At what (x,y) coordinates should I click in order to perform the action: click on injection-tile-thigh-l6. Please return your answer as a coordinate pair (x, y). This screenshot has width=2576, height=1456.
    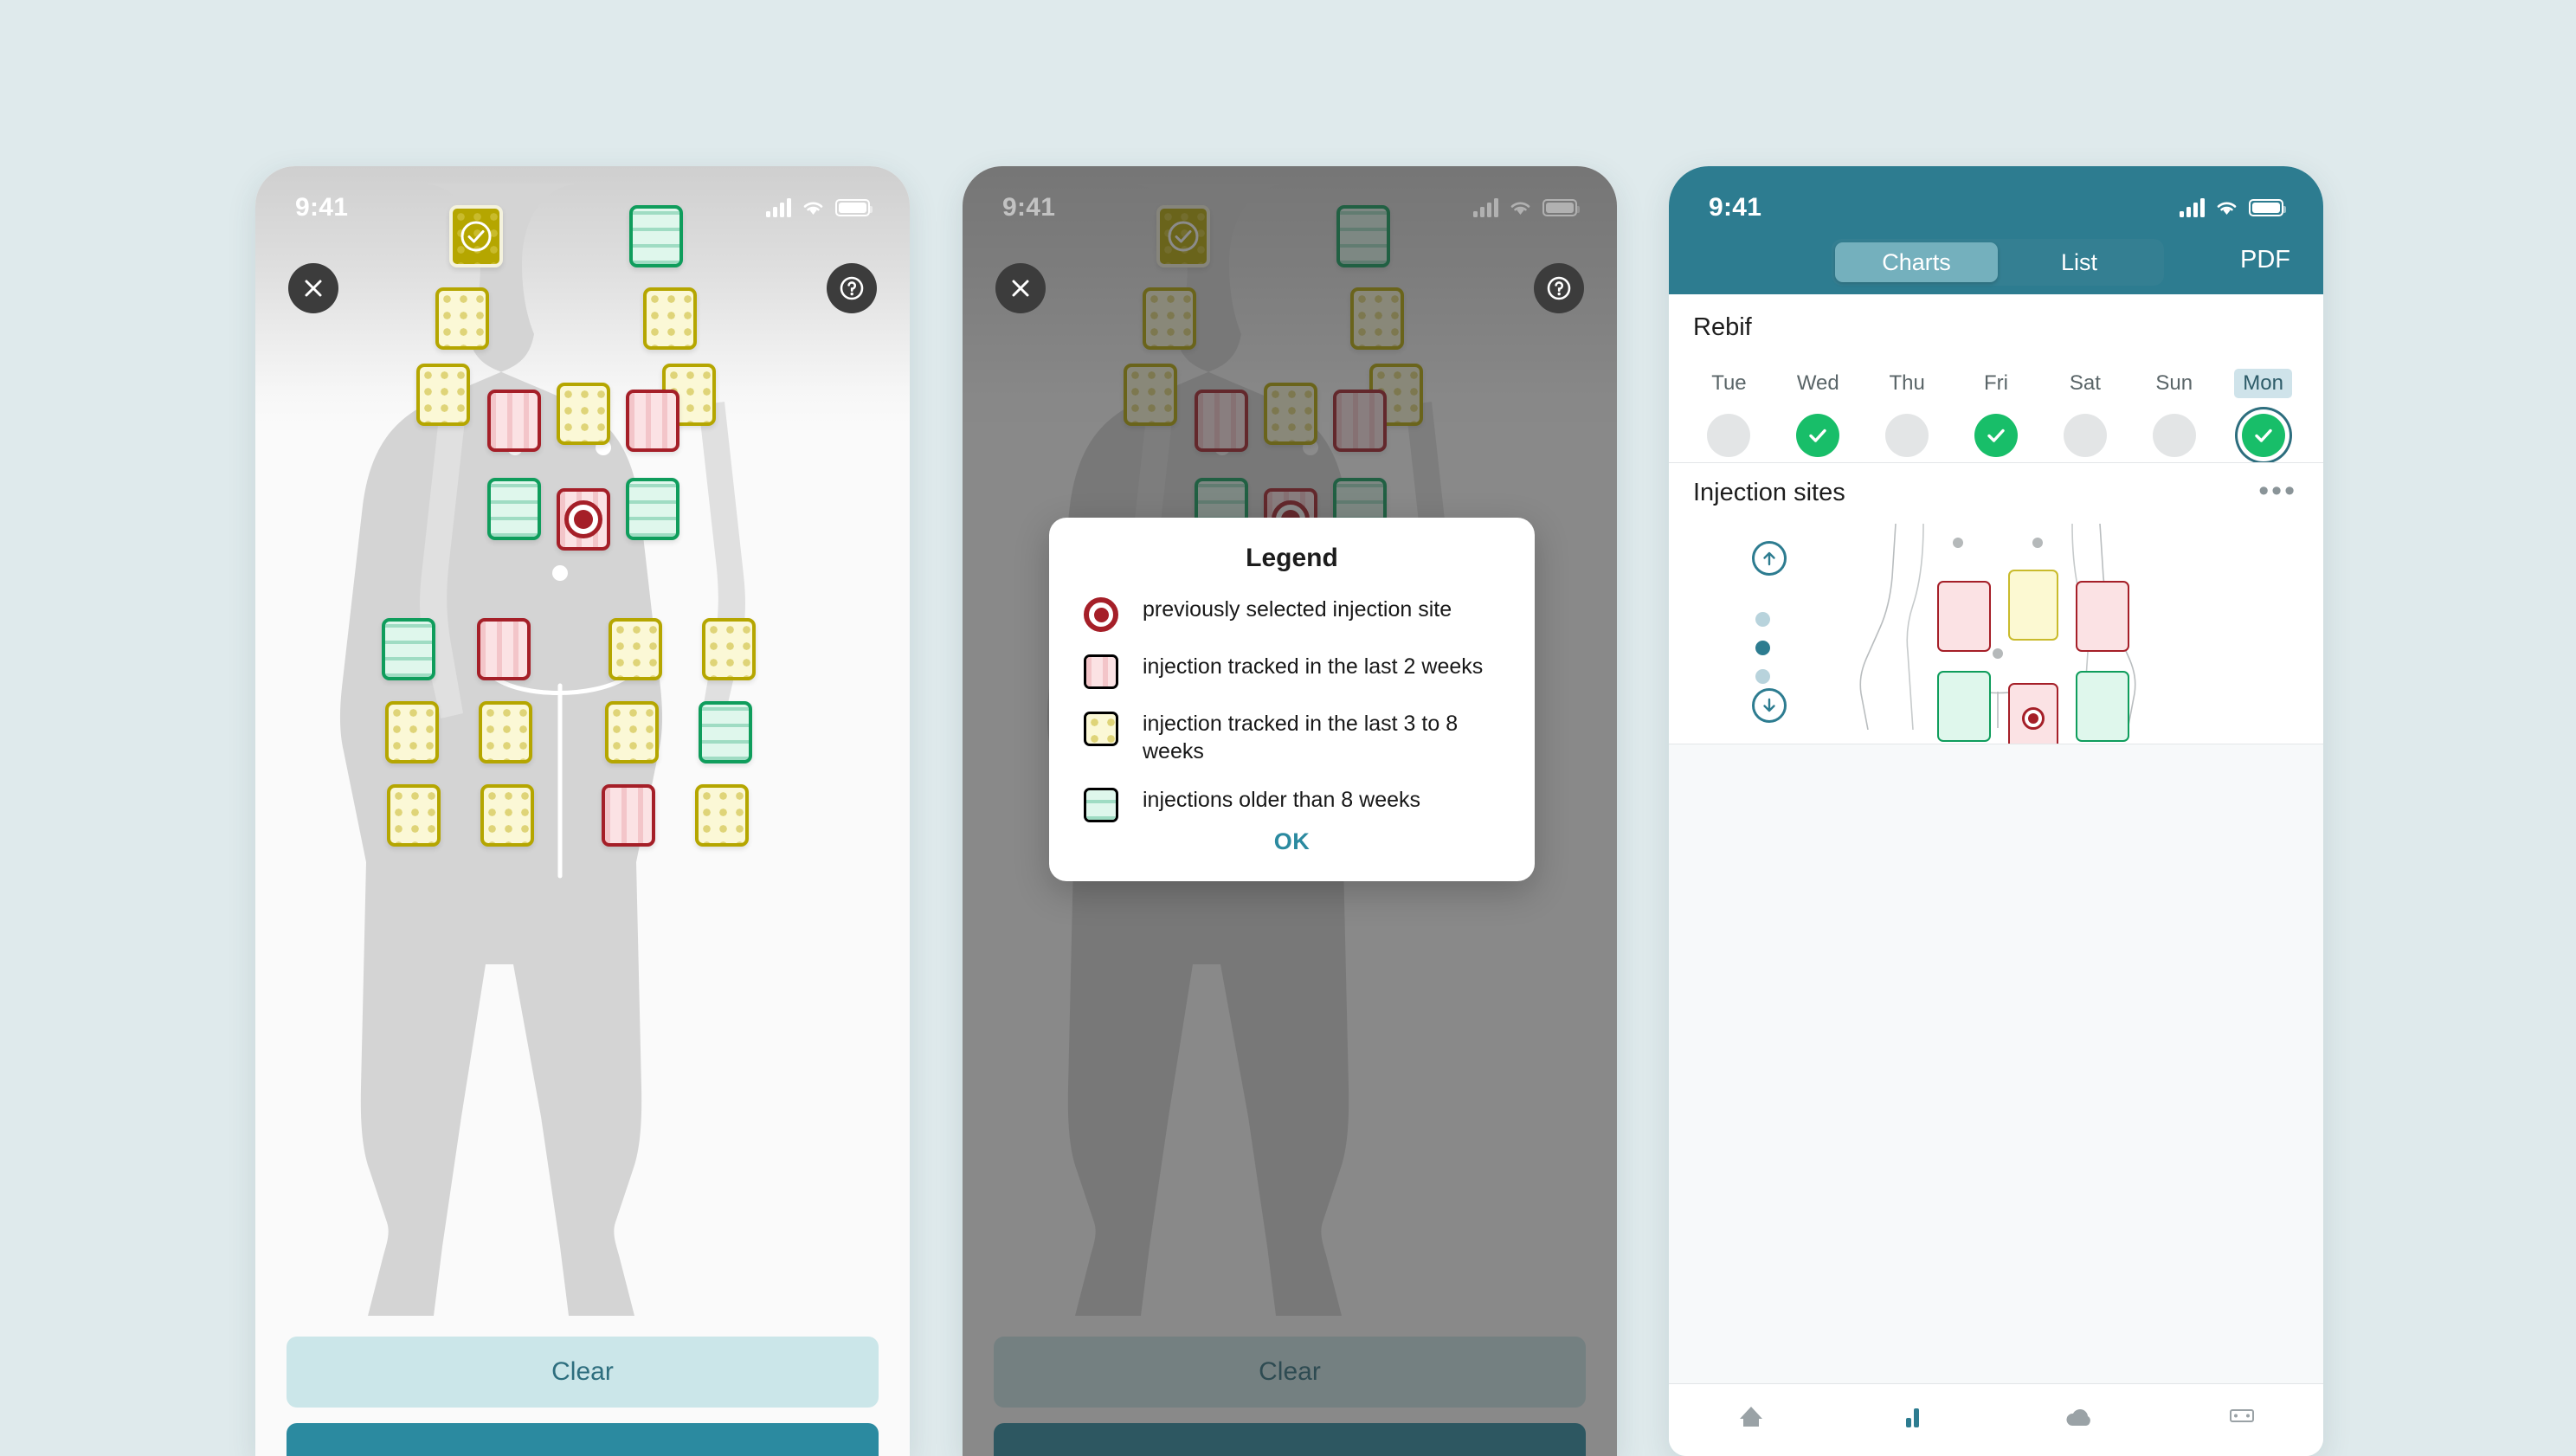
    Looking at the image, I should click on (507, 815).